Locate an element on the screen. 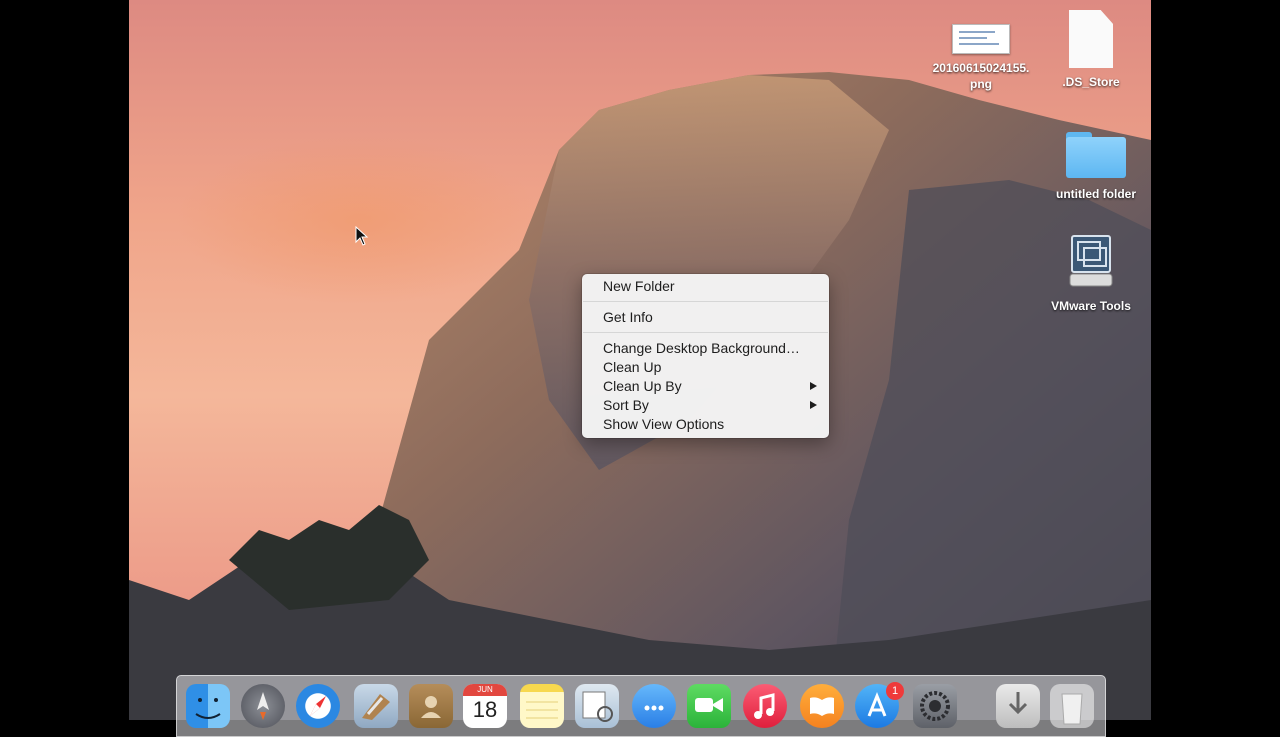  desktop-icon-label: .DS_Store is located at coordinates (1091, 82).